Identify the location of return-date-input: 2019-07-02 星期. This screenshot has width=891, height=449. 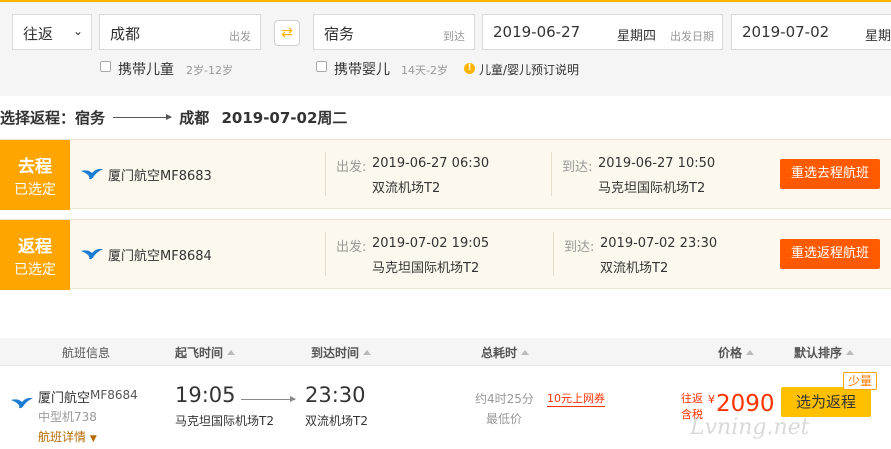
(811, 32).